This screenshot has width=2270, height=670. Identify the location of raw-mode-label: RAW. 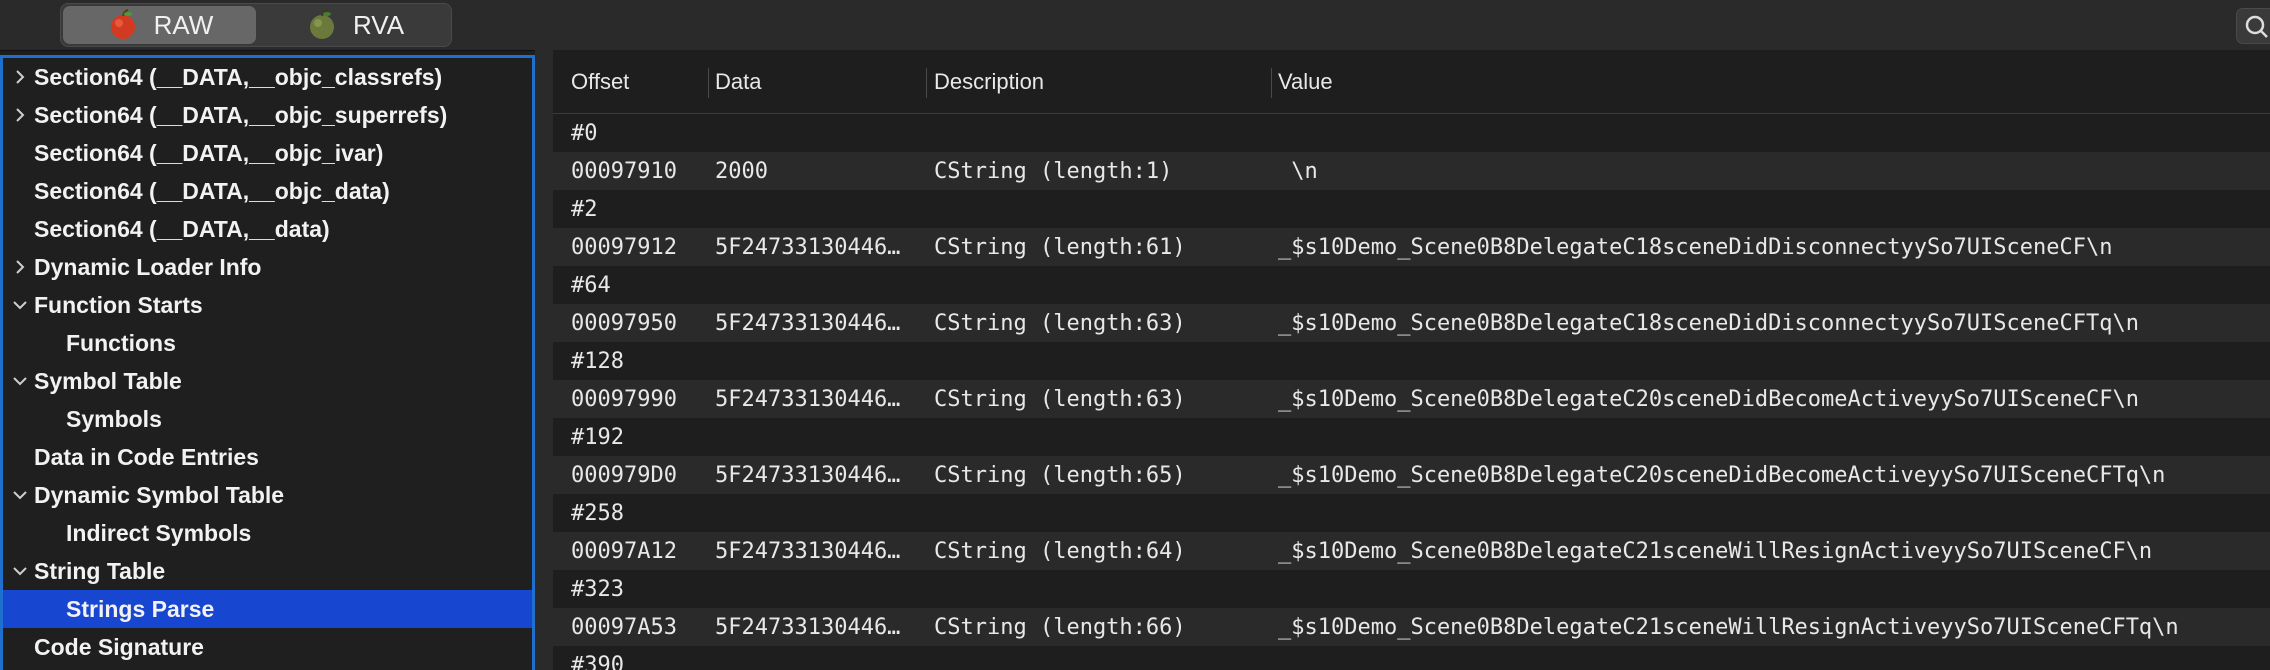
(183, 24).